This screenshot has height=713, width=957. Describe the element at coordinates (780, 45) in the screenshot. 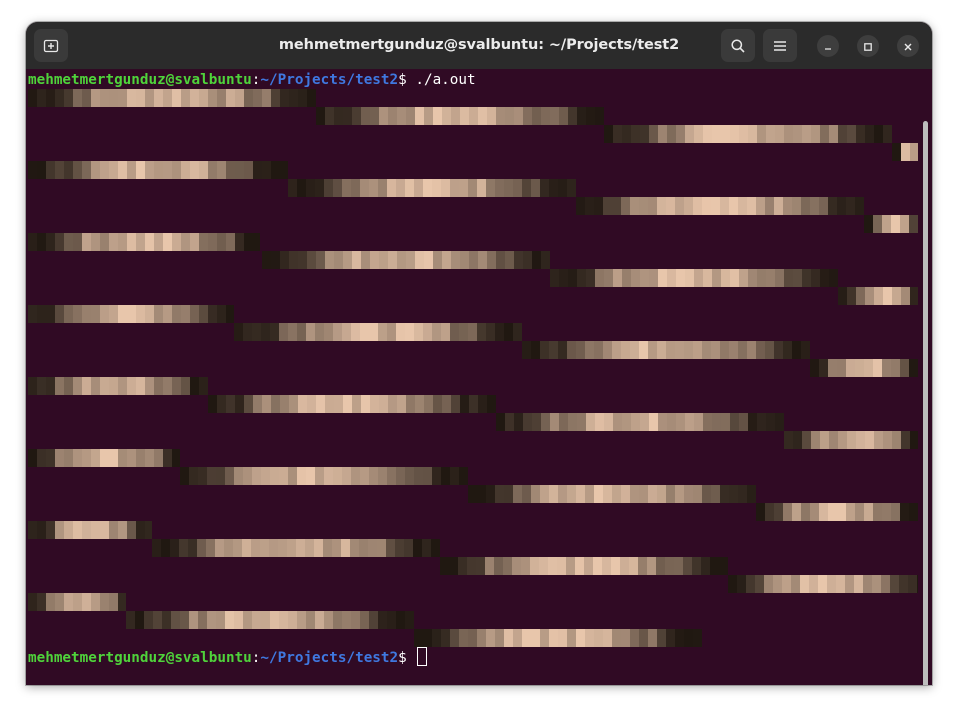

I see `menu-button` at that location.